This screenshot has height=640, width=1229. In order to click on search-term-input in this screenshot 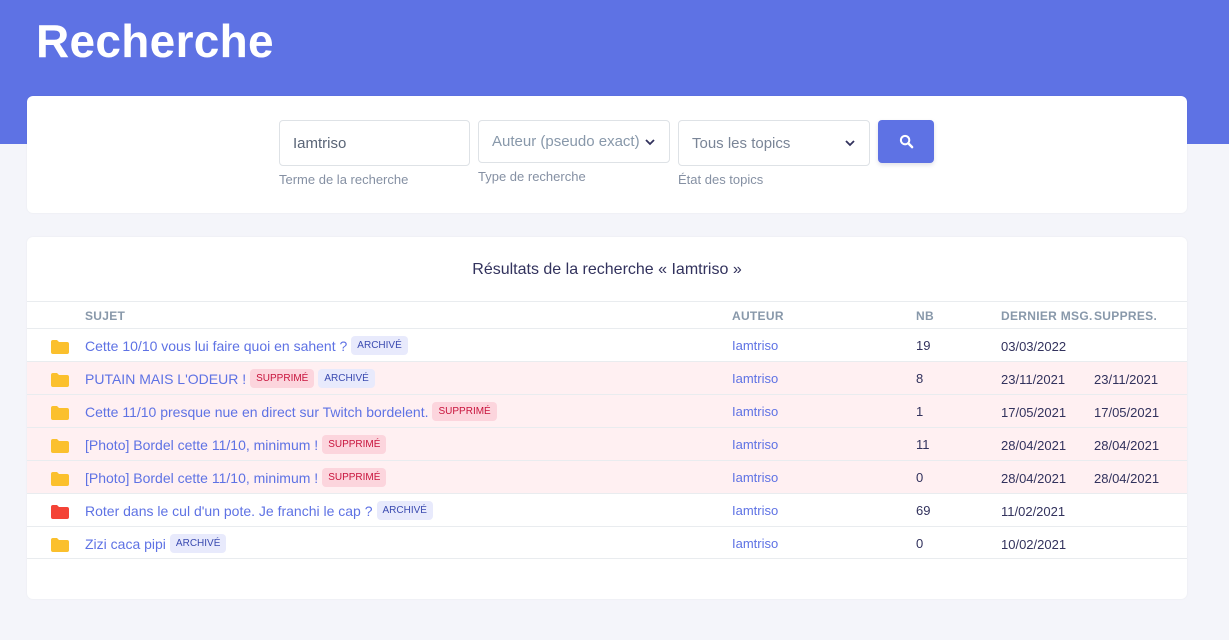, I will do `click(374, 143)`.